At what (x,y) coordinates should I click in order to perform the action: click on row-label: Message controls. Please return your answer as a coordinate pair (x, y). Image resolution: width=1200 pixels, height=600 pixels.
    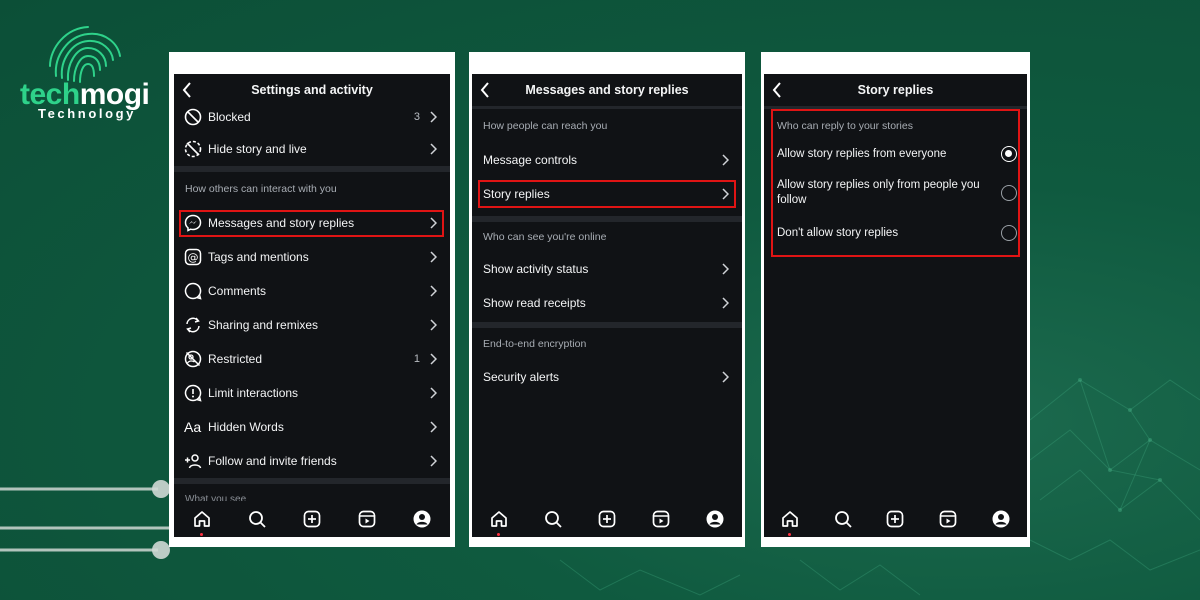
    Looking at the image, I should click on (530, 160).